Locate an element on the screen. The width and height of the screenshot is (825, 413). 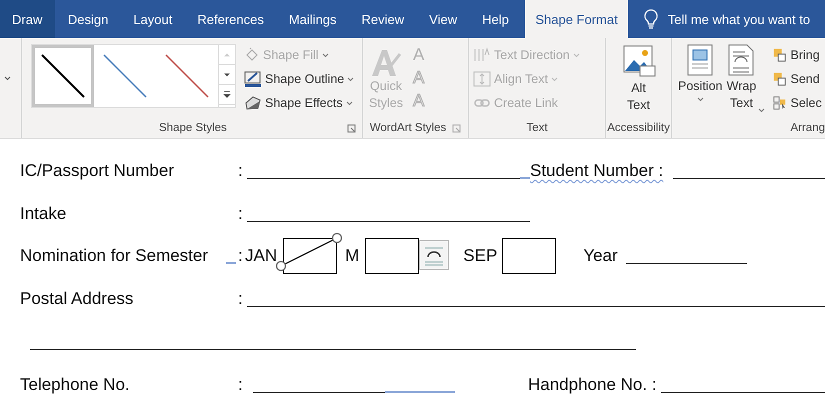
position-icon is located at coordinates (700, 60).